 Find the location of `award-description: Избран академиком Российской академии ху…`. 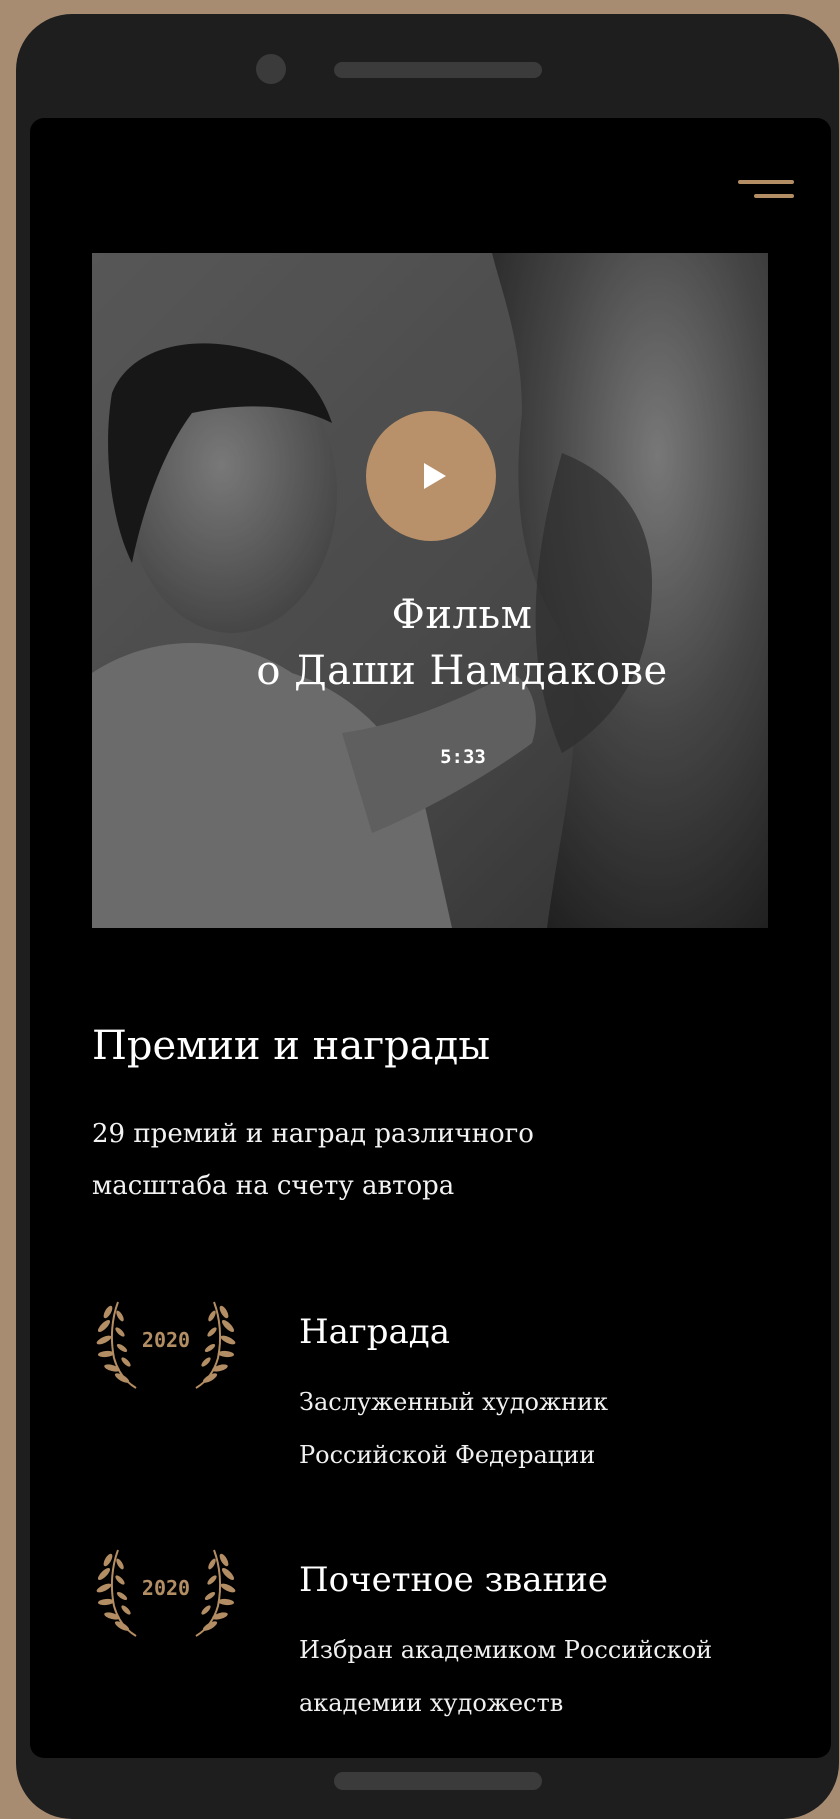

award-description: Избран академиком Российской академии ху… is located at coordinates (549, 1677).